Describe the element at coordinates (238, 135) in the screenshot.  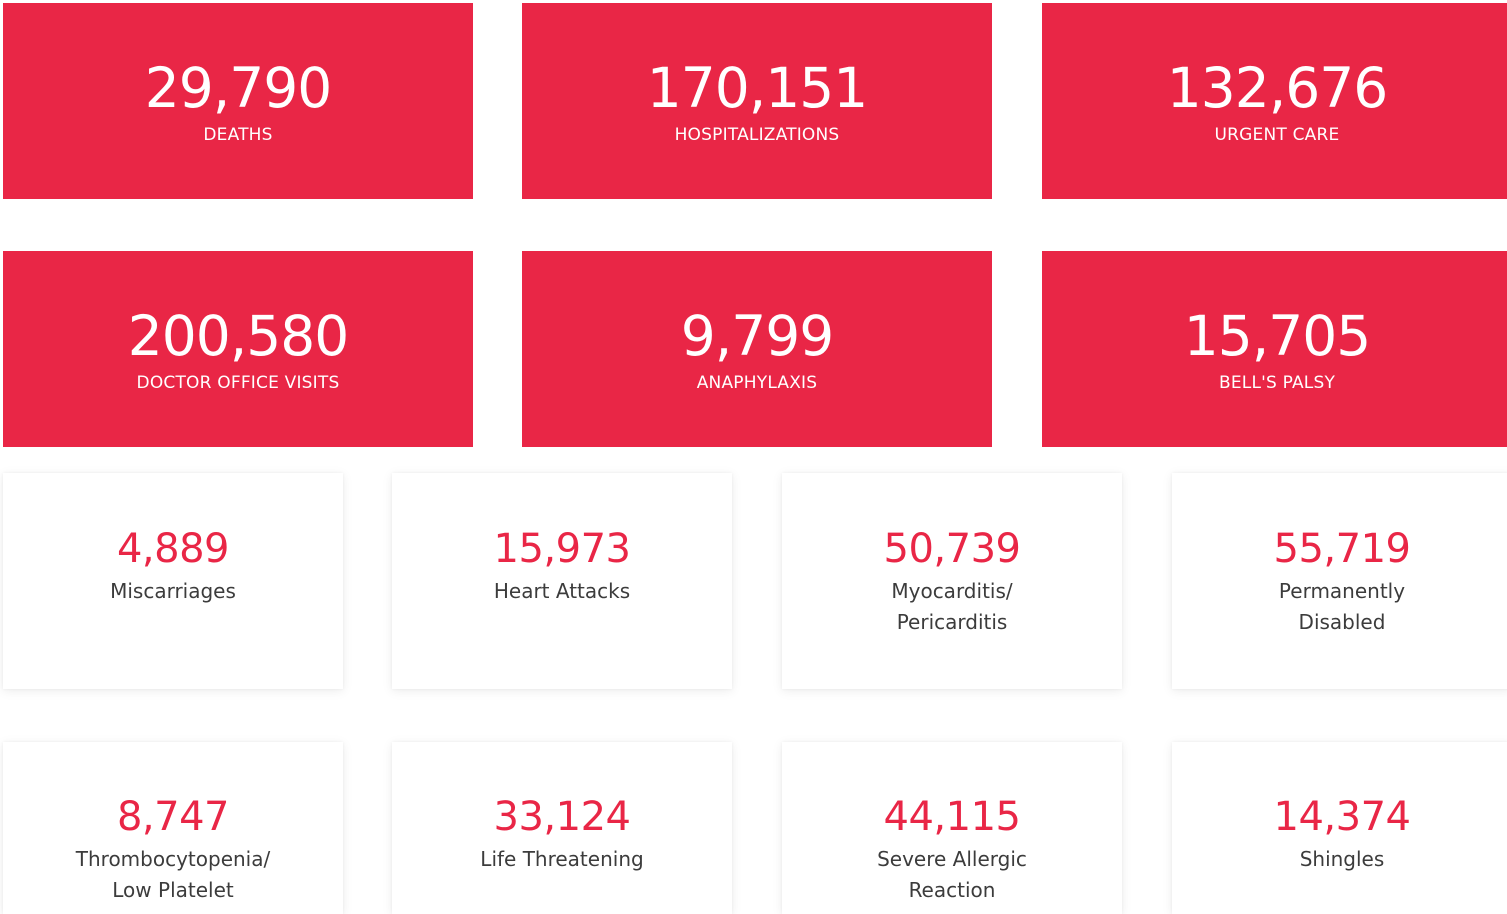
I see `stat-label: DEATHS` at that location.